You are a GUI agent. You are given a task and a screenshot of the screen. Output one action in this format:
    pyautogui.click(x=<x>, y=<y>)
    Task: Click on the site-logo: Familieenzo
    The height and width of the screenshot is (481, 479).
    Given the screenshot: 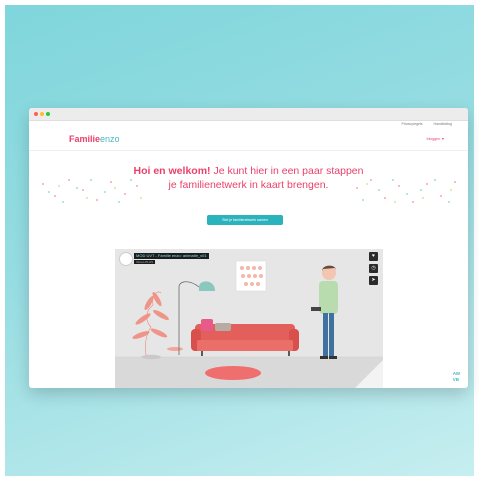 What is the action you would take?
    pyautogui.click(x=94, y=139)
    